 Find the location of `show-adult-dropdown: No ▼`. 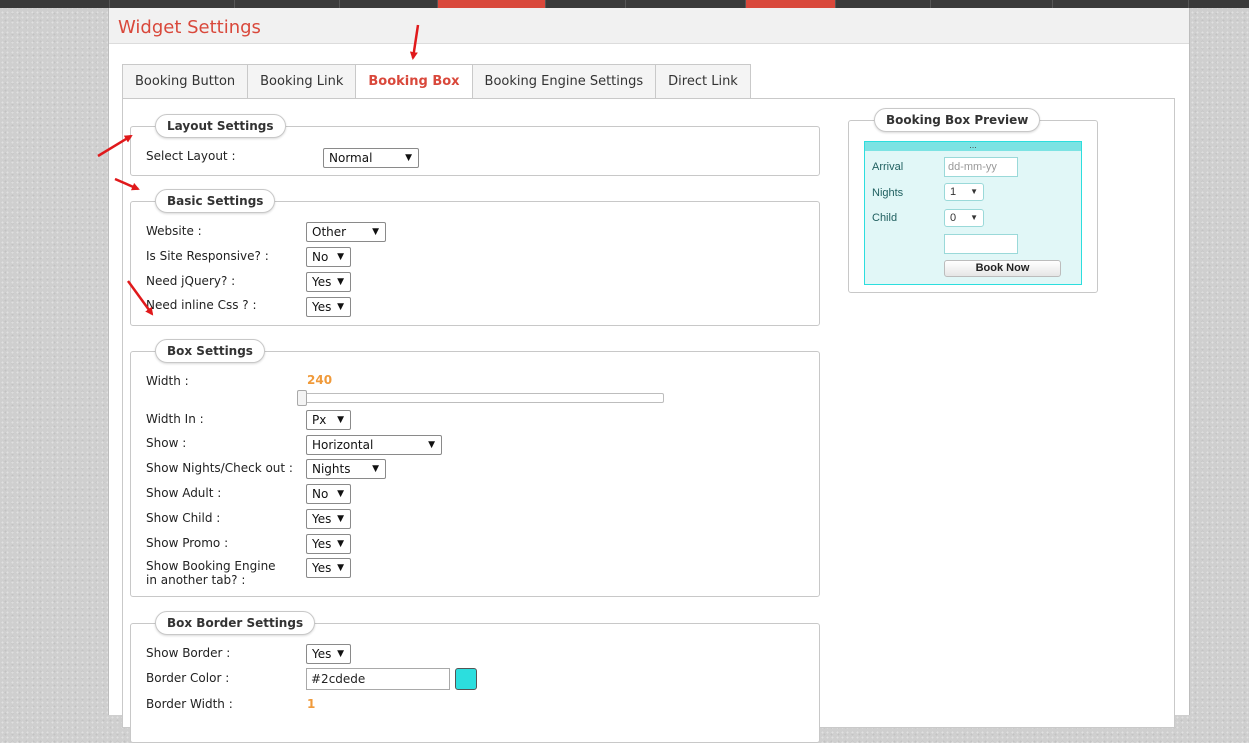

show-adult-dropdown: No ▼ is located at coordinates (328, 494).